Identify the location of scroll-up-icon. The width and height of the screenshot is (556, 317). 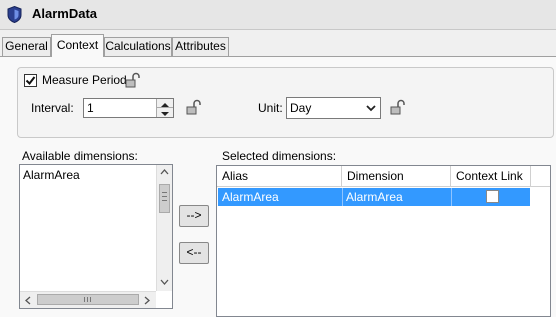
(164, 172).